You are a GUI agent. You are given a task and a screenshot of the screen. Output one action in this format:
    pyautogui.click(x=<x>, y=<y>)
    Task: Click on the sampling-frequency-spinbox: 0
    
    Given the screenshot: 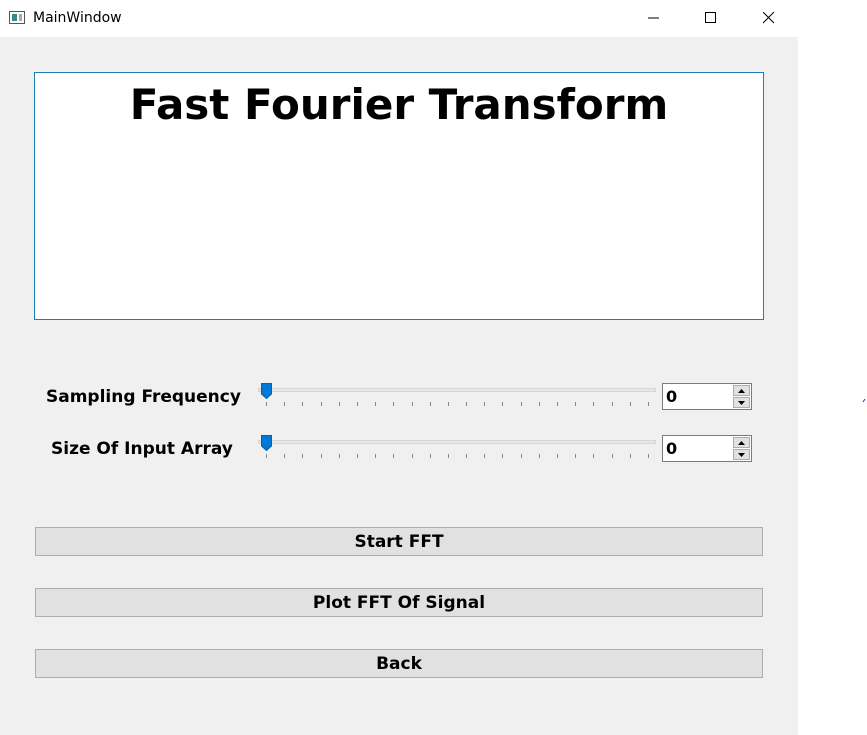 What is the action you would take?
    pyautogui.click(x=707, y=396)
    